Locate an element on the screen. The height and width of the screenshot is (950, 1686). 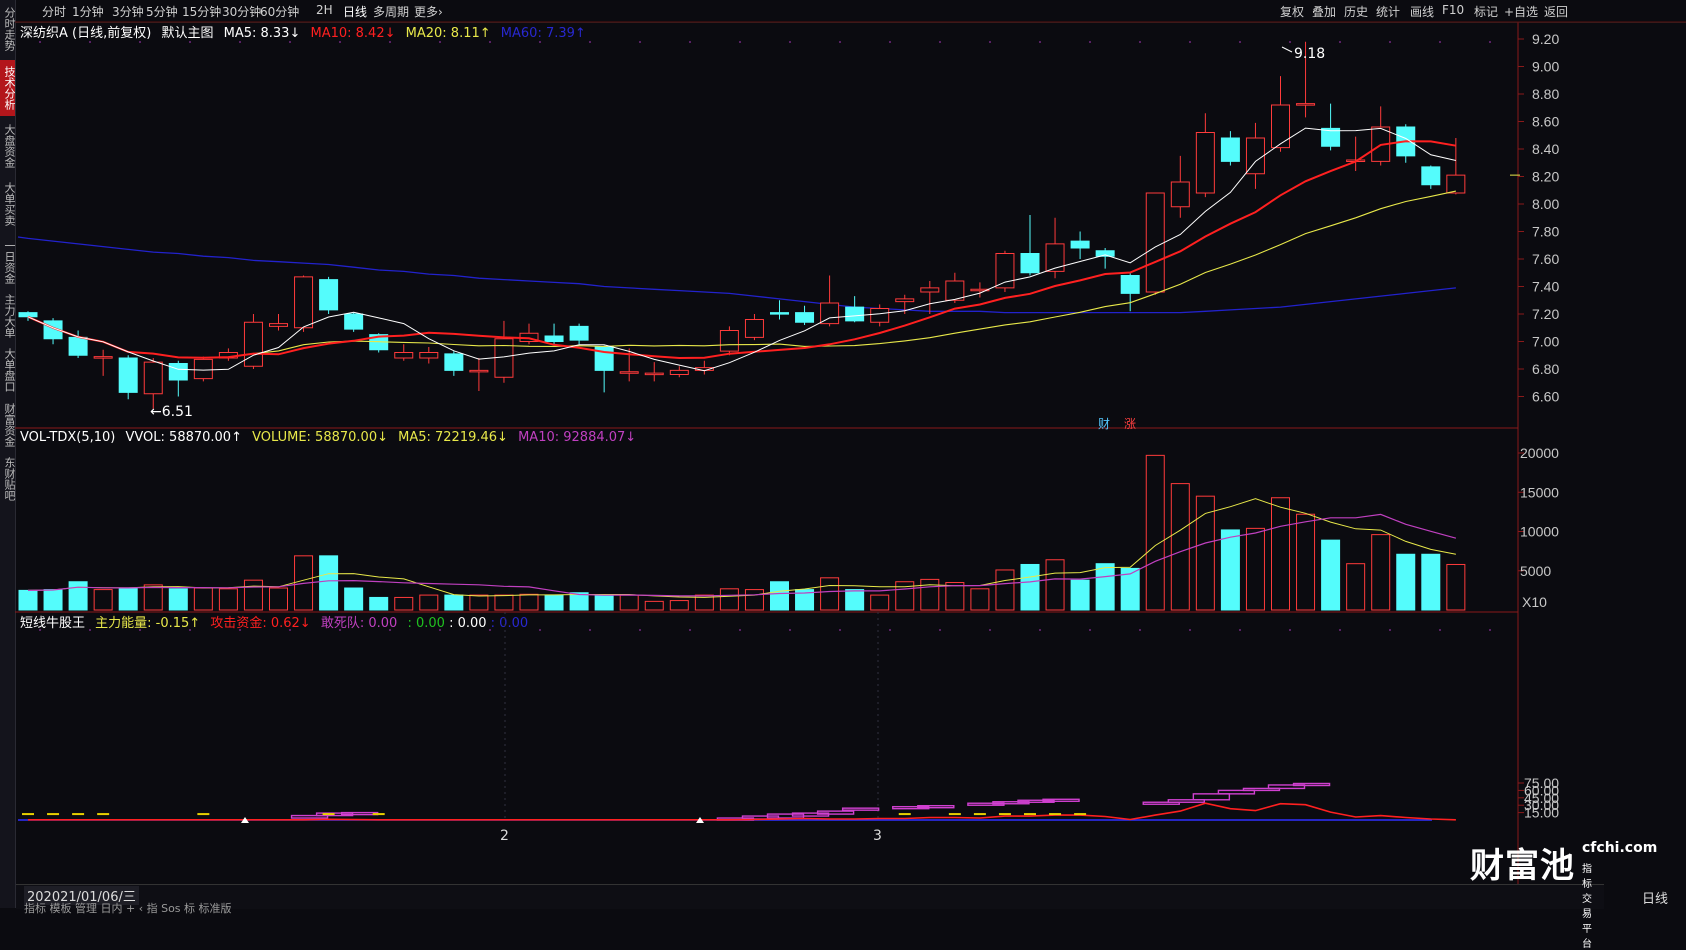
period-tab-1: 1分钟 is located at coordinates (88, 11).